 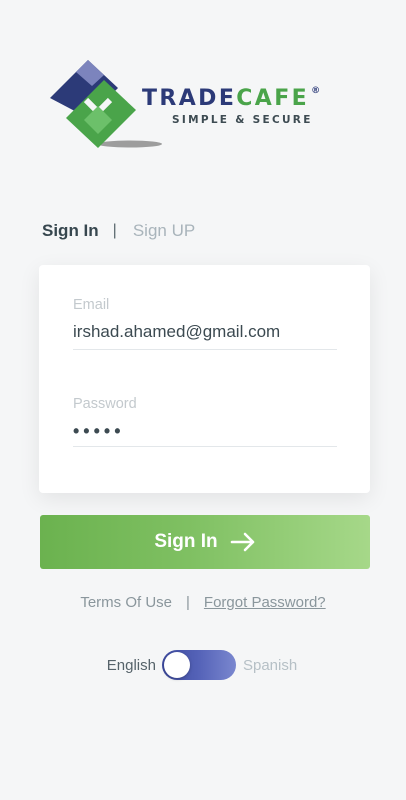 I want to click on password-field: Password •••••, so click(x=205, y=421).